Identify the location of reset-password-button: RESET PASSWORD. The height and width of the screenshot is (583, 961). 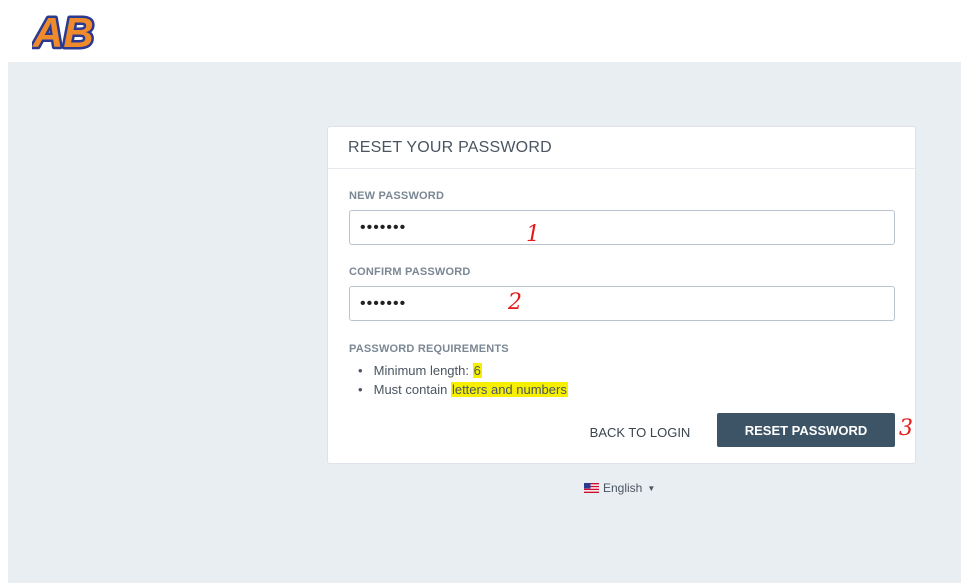
(806, 430).